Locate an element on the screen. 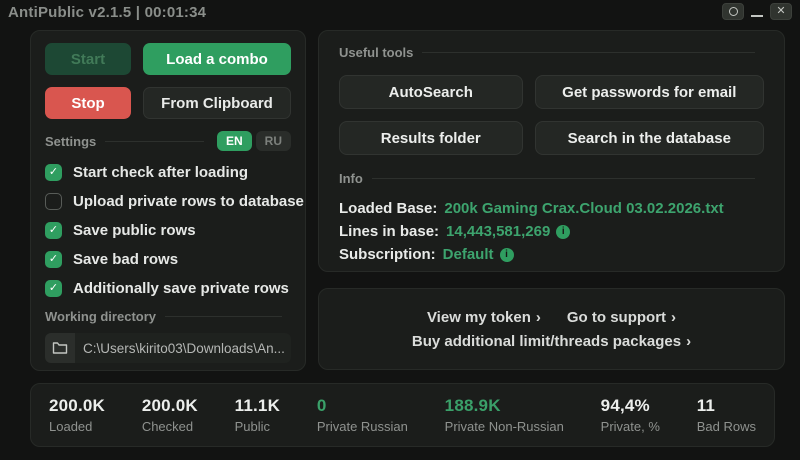 The image size is (800, 460). stat-label: Loaded is located at coordinates (71, 426).